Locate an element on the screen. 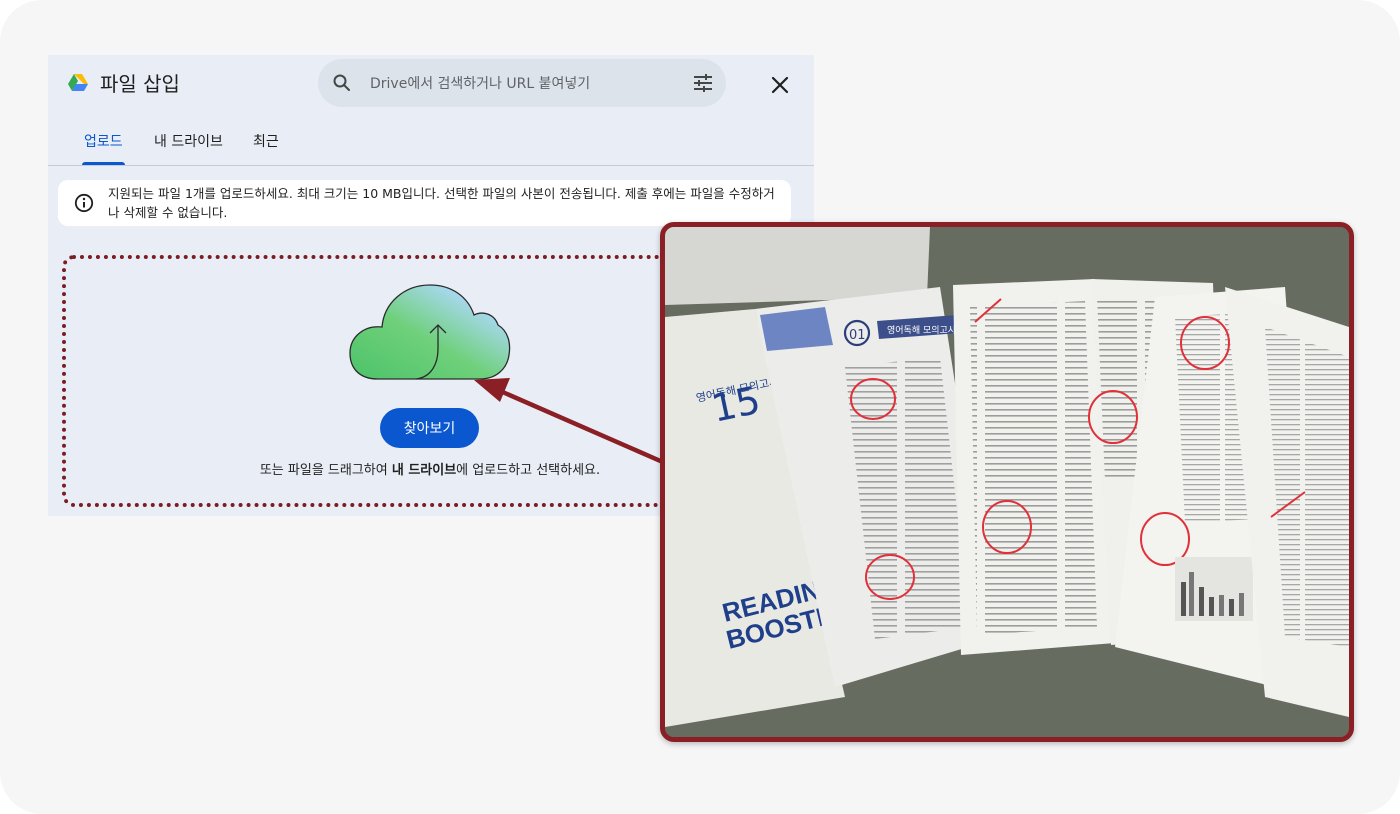  tune-icon is located at coordinates (703, 83).